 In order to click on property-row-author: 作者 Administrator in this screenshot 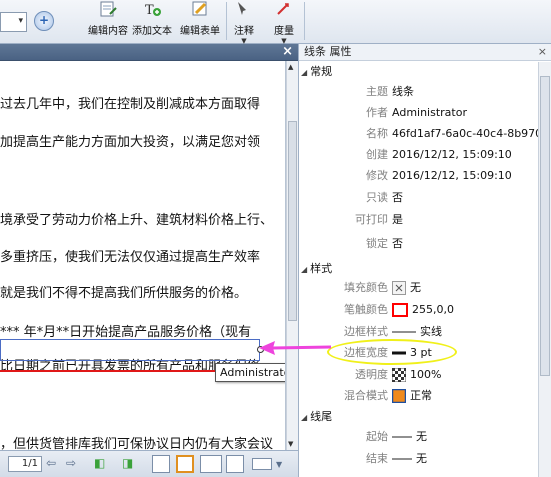, I will do `click(418, 113)`.